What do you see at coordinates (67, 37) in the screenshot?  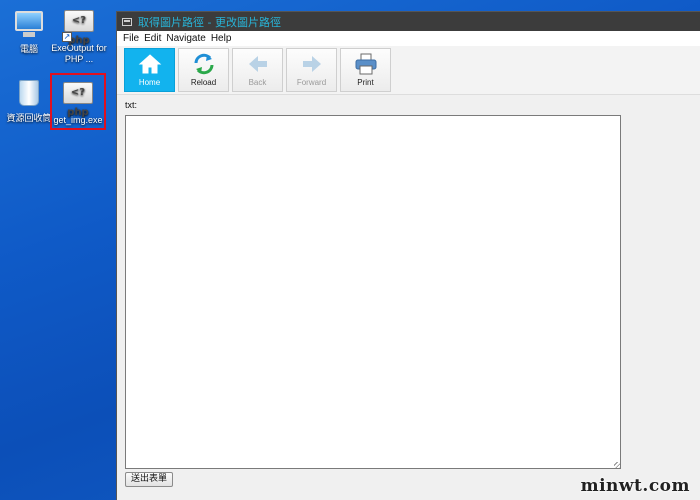 I see `shortcut-arrow-icon: ↗` at bounding box center [67, 37].